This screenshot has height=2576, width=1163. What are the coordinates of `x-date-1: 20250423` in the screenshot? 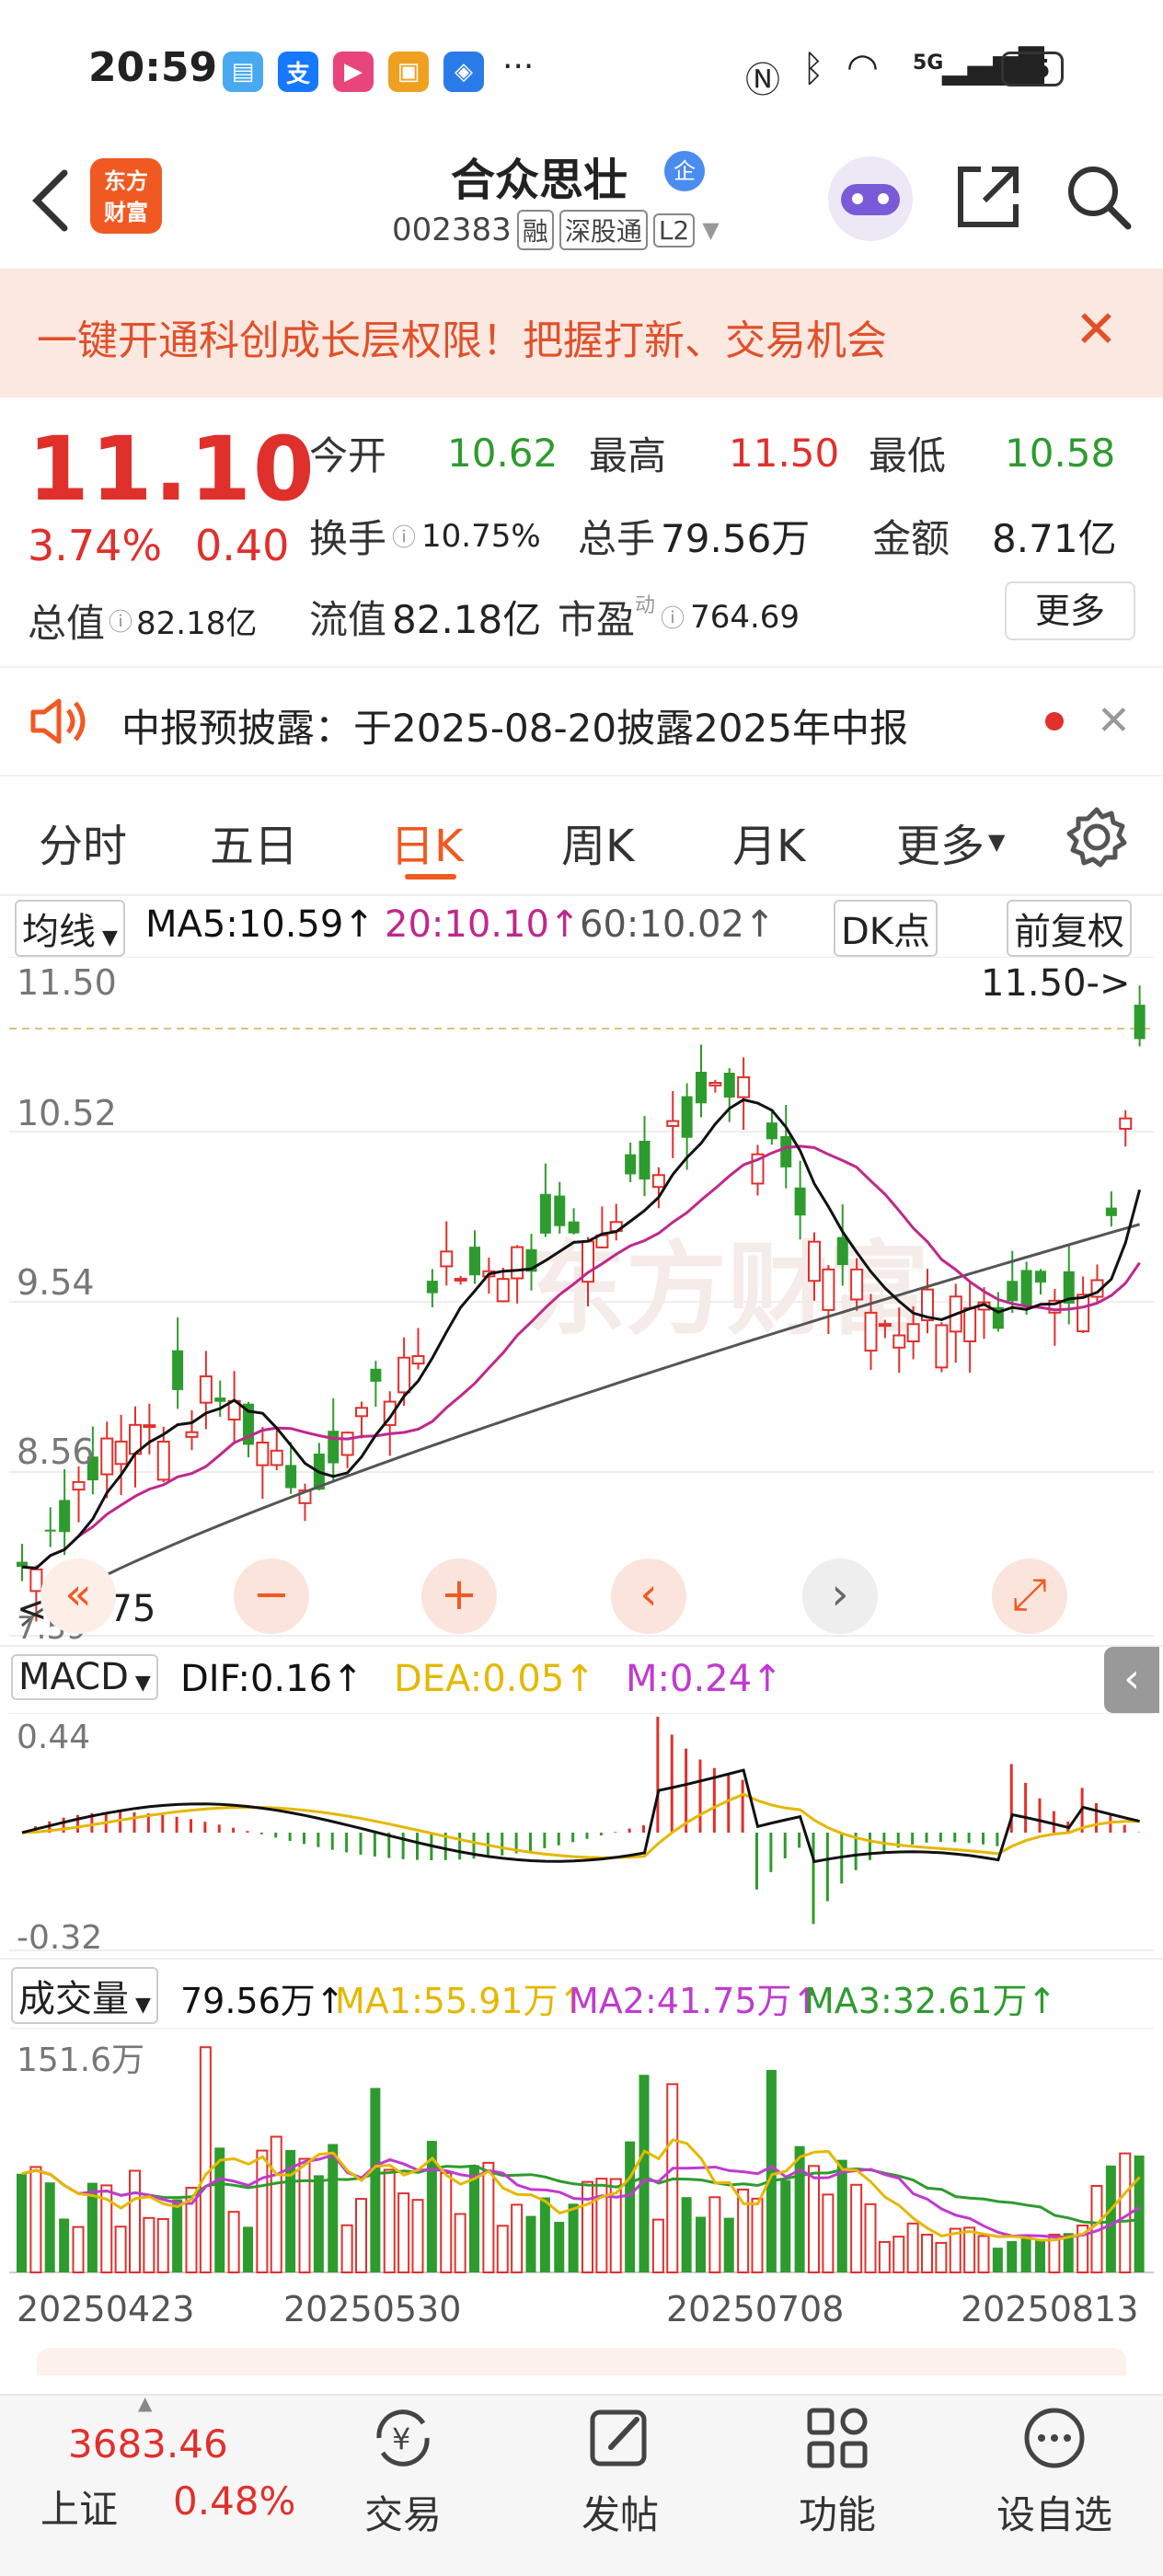 It's located at (106, 2309).